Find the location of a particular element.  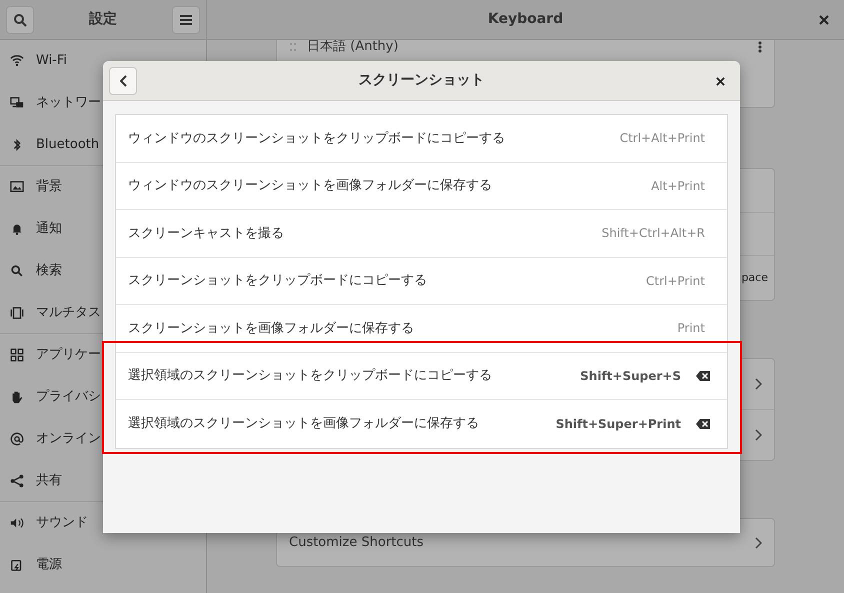

shortcut-label: ウィンドウのスクリーンショットを画像フォルダーに保存する is located at coordinates (310, 186).